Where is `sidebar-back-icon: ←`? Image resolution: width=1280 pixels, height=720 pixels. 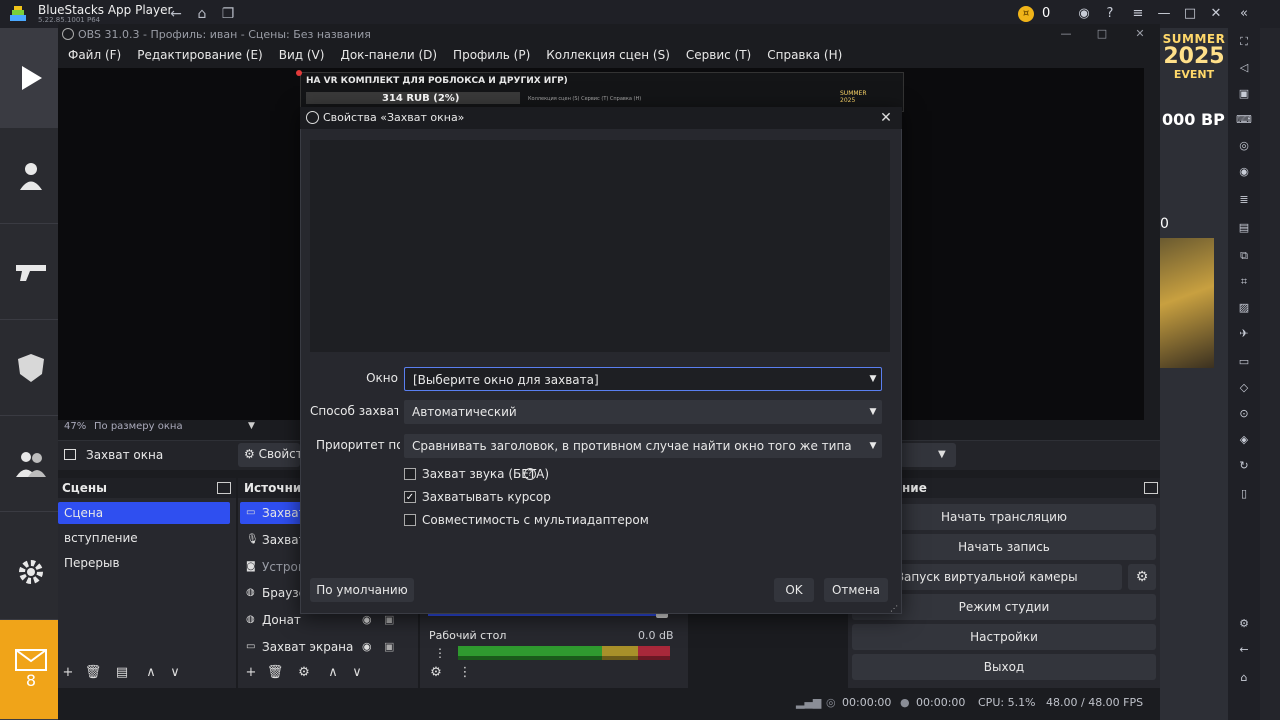
sidebar-back-icon: ← is located at coordinates (1244, 650).